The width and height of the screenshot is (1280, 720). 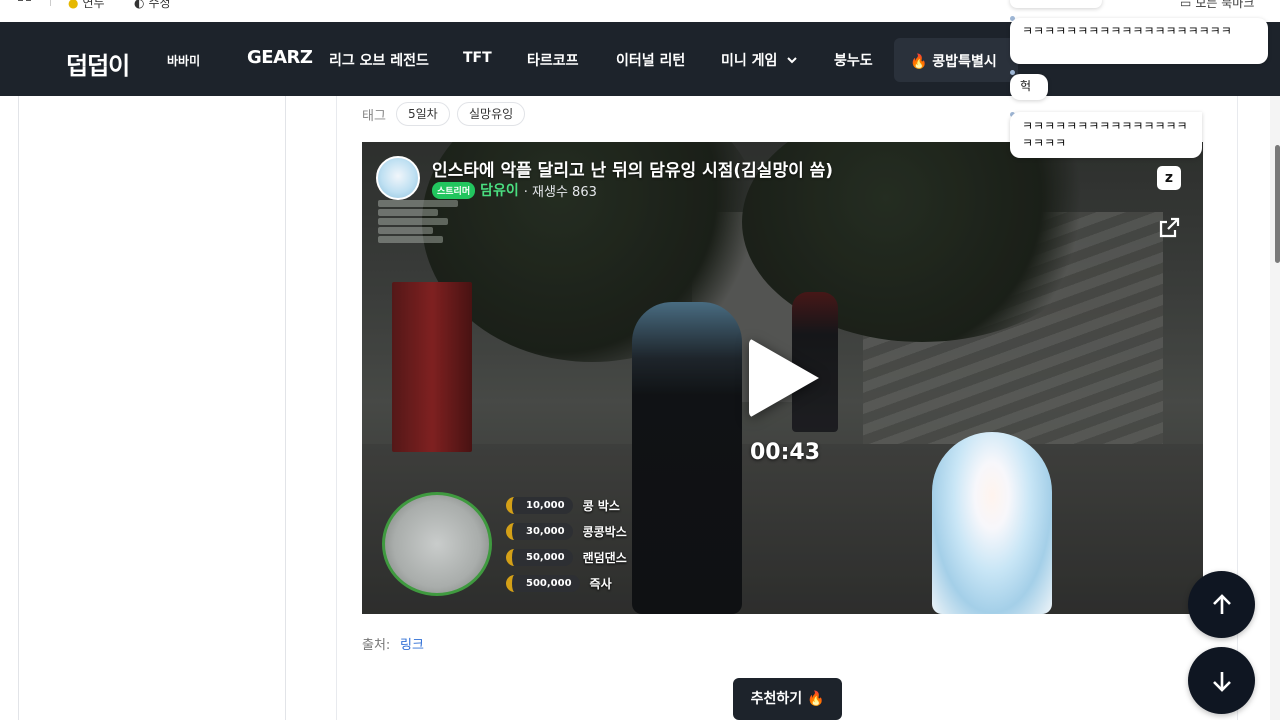 I want to click on chat-message: 헉, so click(x=1029, y=87).